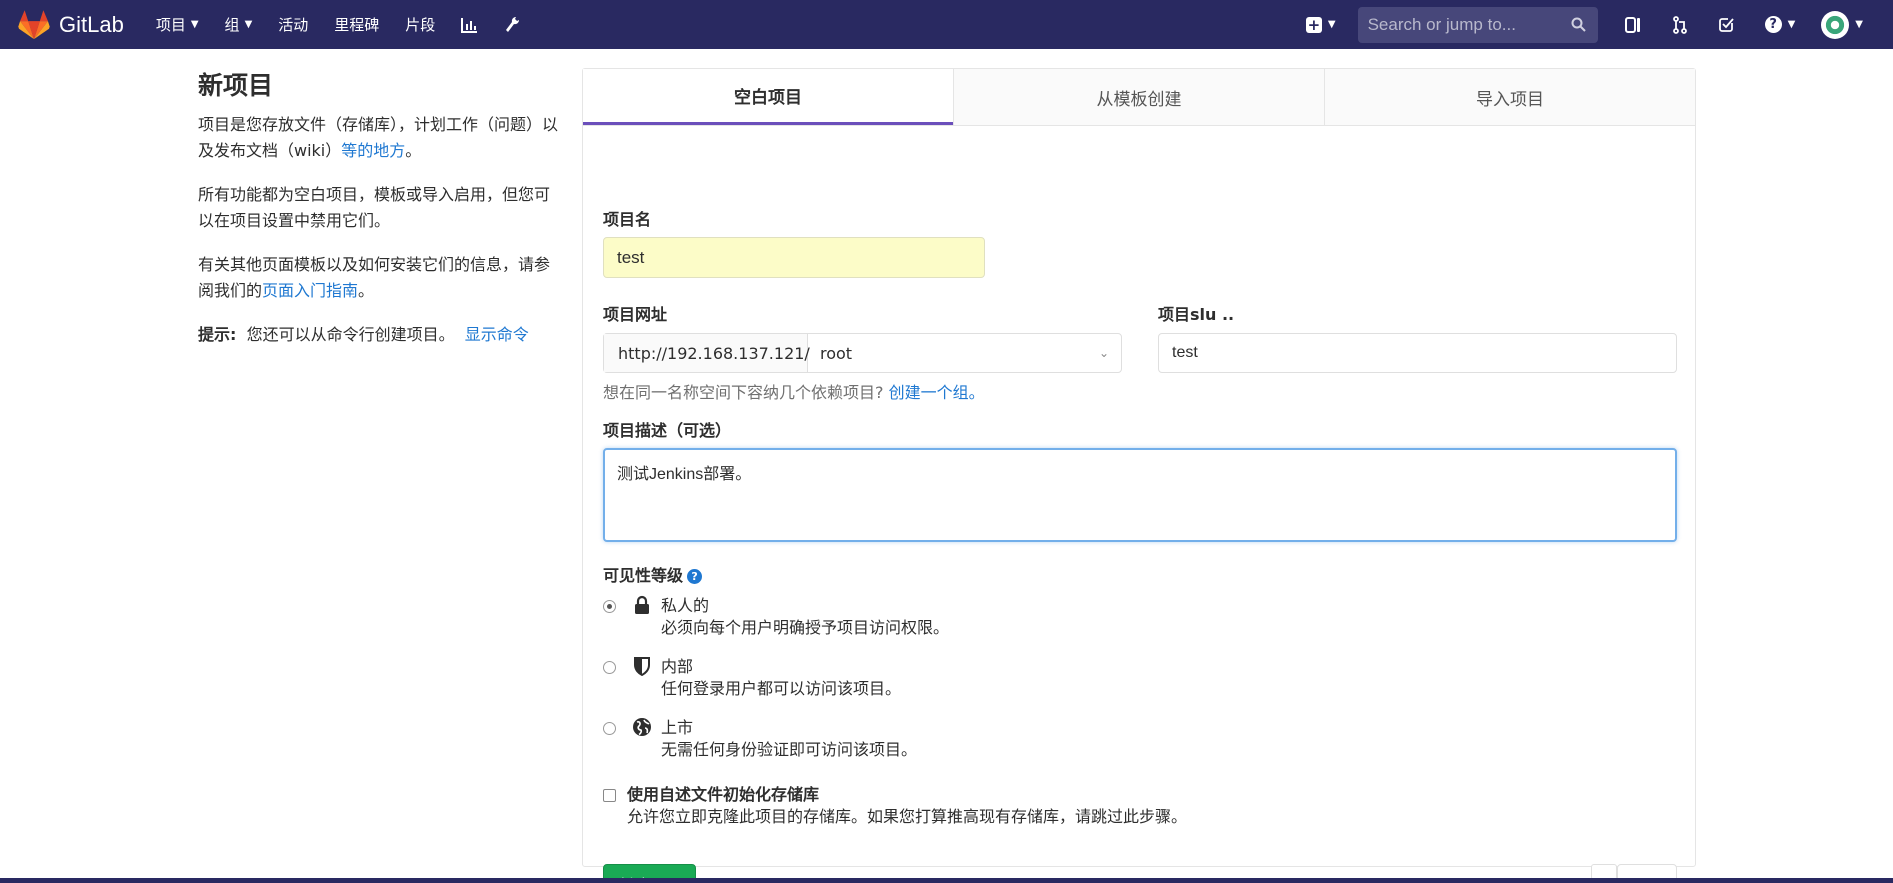 This screenshot has width=1893, height=883. What do you see at coordinates (1140, 495) in the screenshot?
I see `description-textarea: 测试Jenkins部署。` at bounding box center [1140, 495].